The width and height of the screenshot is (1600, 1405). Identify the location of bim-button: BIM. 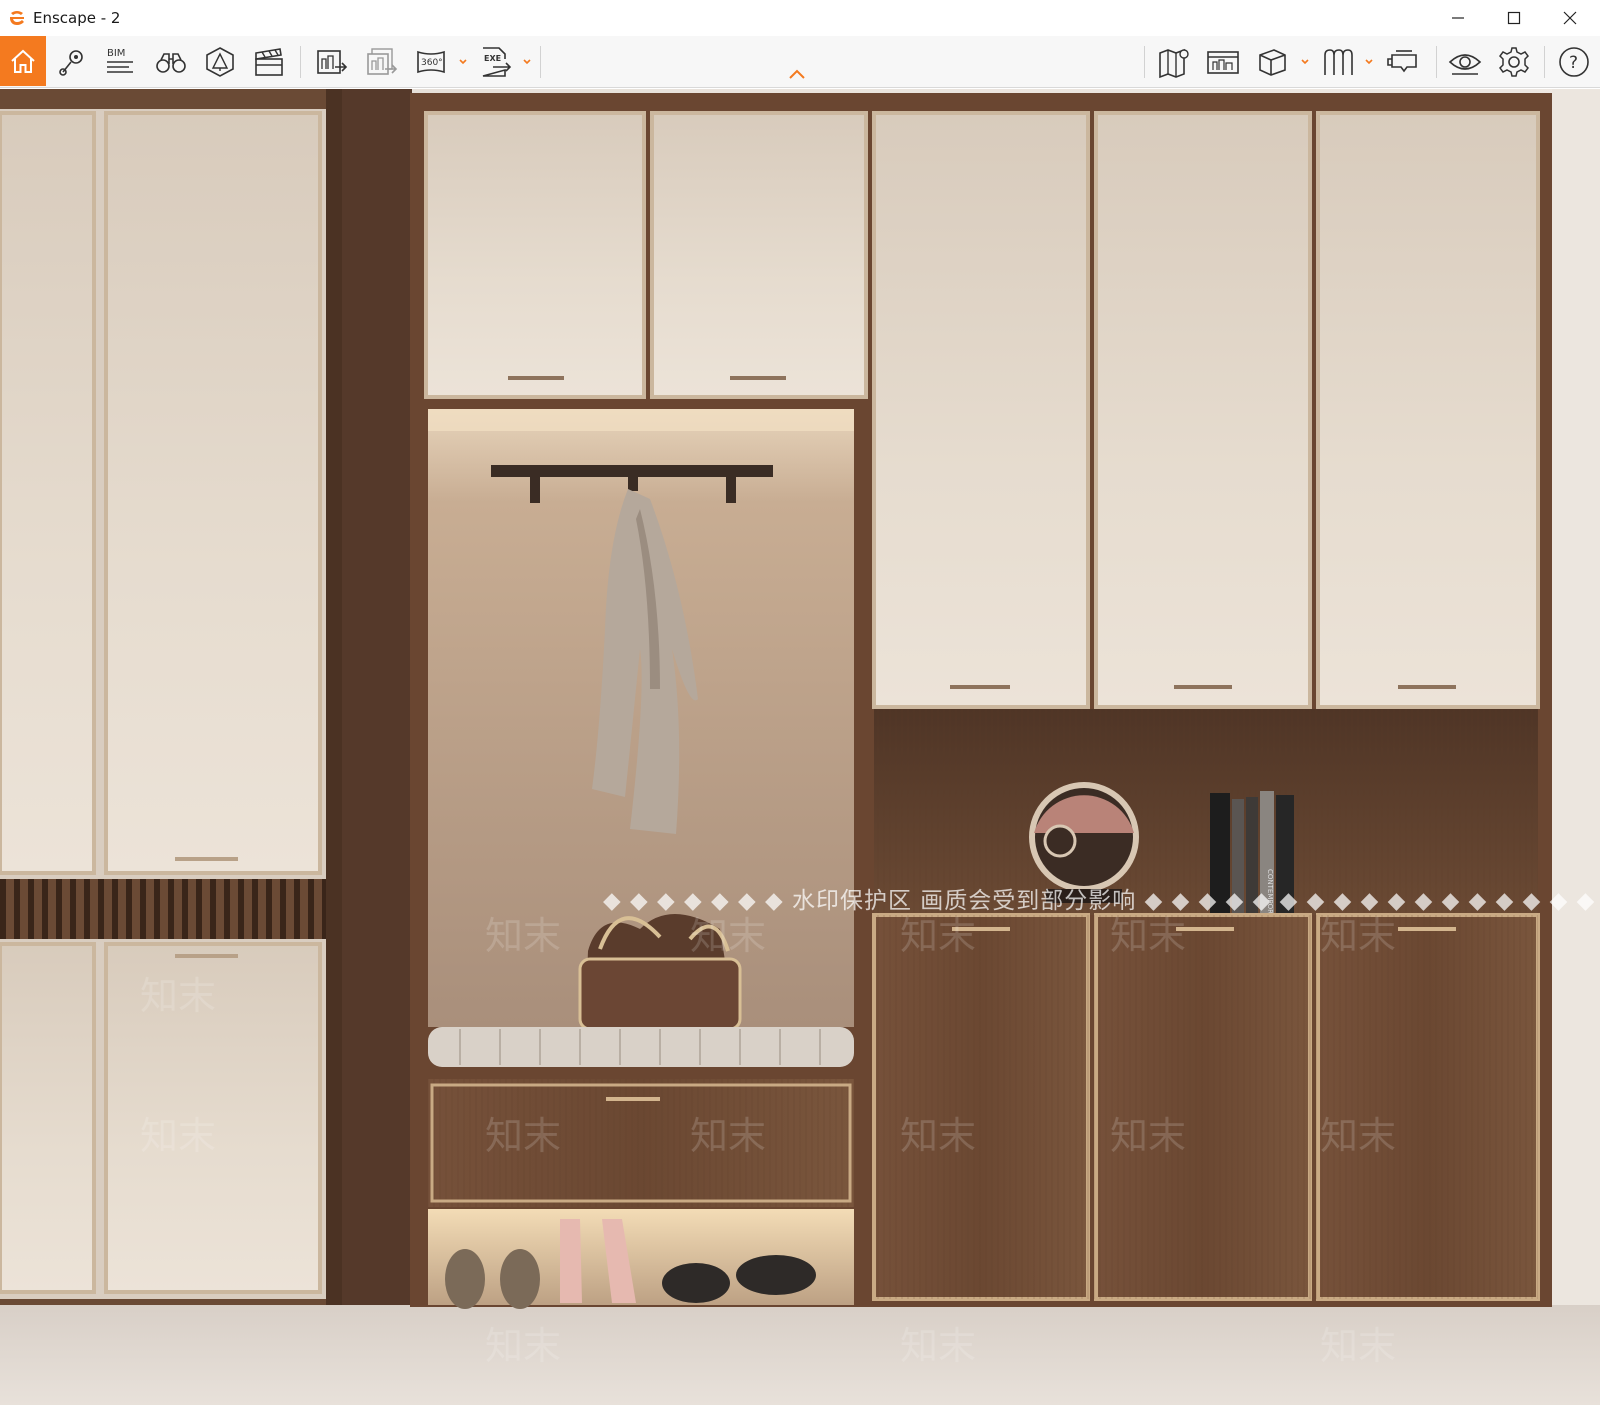
(120, 62).